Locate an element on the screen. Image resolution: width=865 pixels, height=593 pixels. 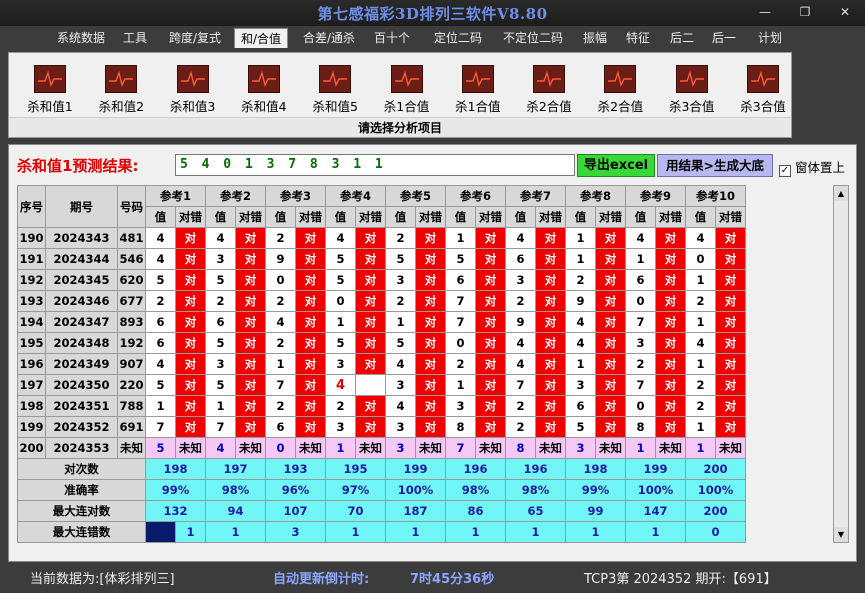
ribbon-button-5: 杀和值5 is located at coordinates (335, 90).